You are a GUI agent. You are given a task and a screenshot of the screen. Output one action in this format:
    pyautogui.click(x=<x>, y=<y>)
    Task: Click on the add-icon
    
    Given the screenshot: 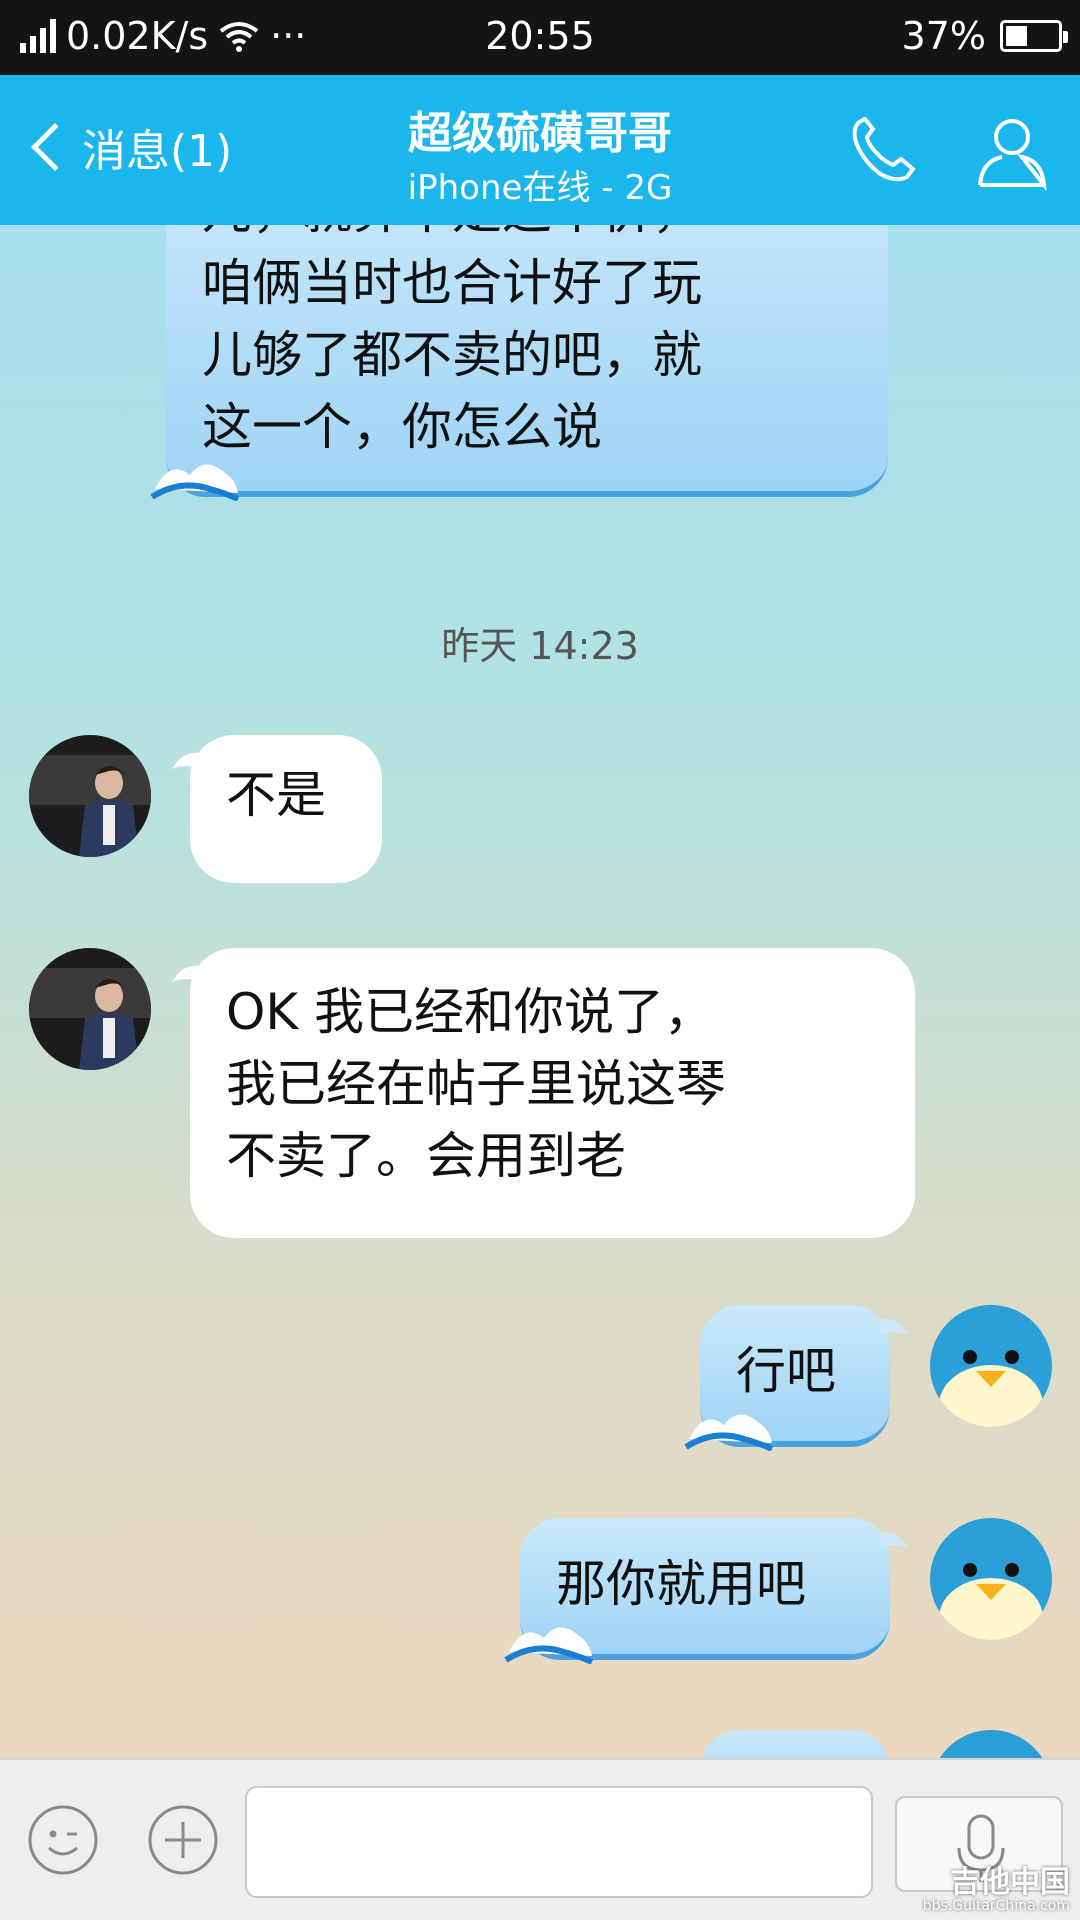 What is the action you would take?
    pyautogui.click(x=183, y=1840)
    